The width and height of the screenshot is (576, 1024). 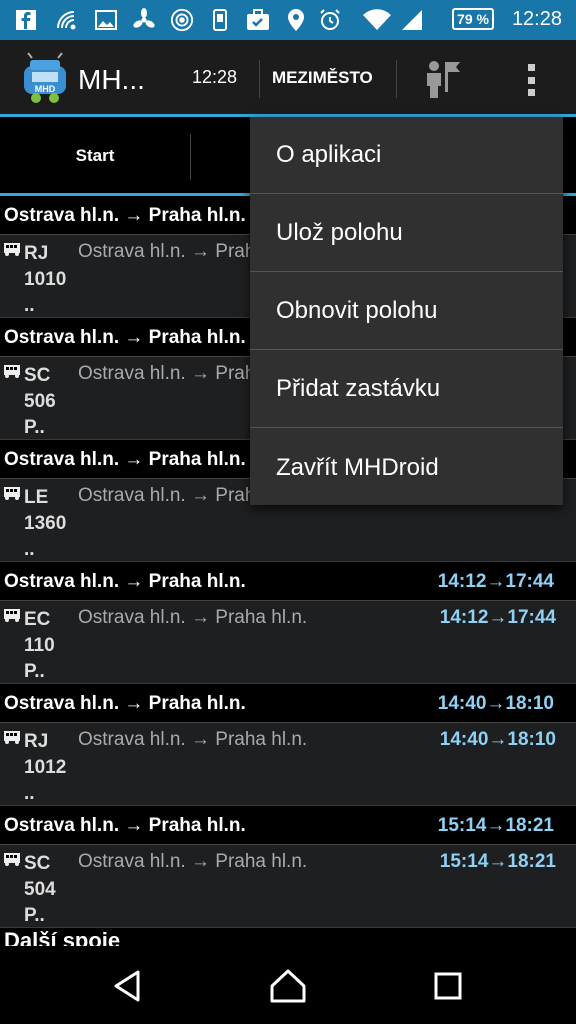 I want to click on menu-item-refresh-location: Obnovit polohu, so click(x=406, y=311).